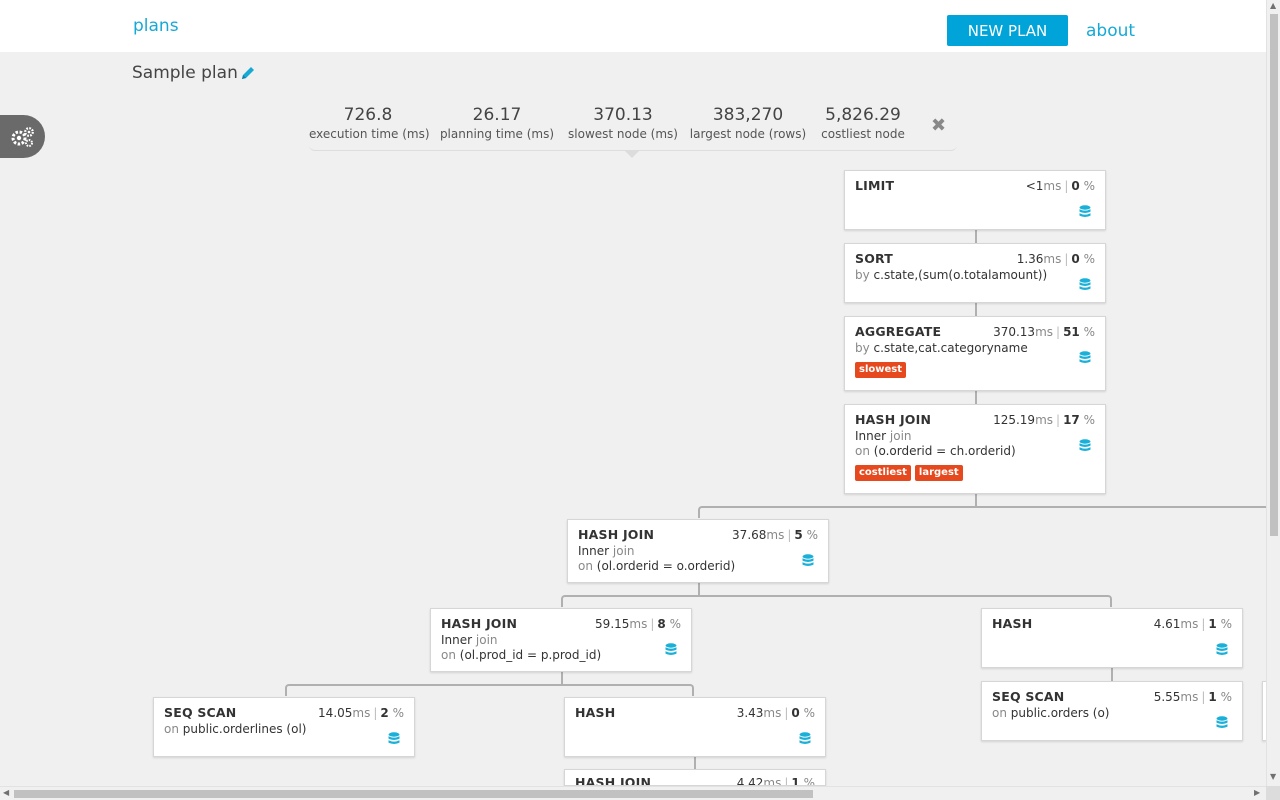  I want to click on stat-value: 726.8, so click(368, 115).